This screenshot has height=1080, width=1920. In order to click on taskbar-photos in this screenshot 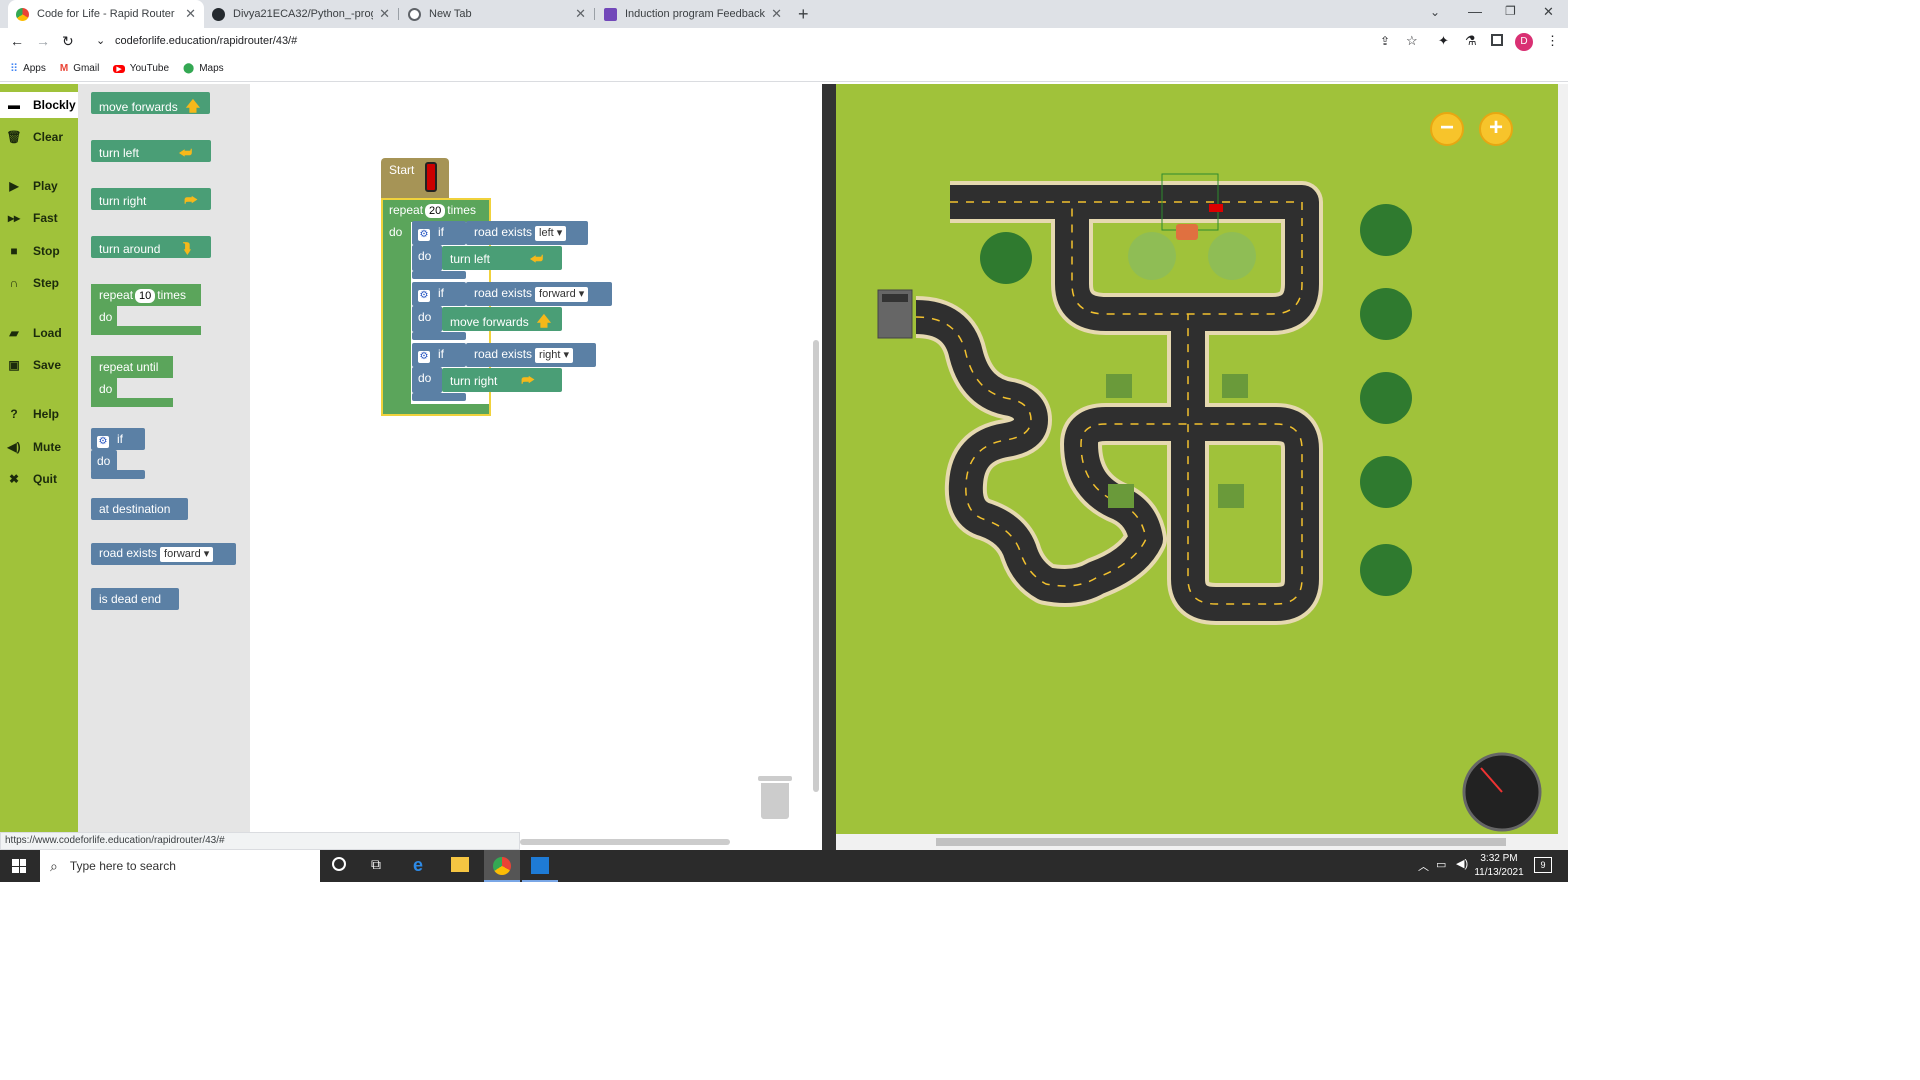, I will do `click(540, 866)`.